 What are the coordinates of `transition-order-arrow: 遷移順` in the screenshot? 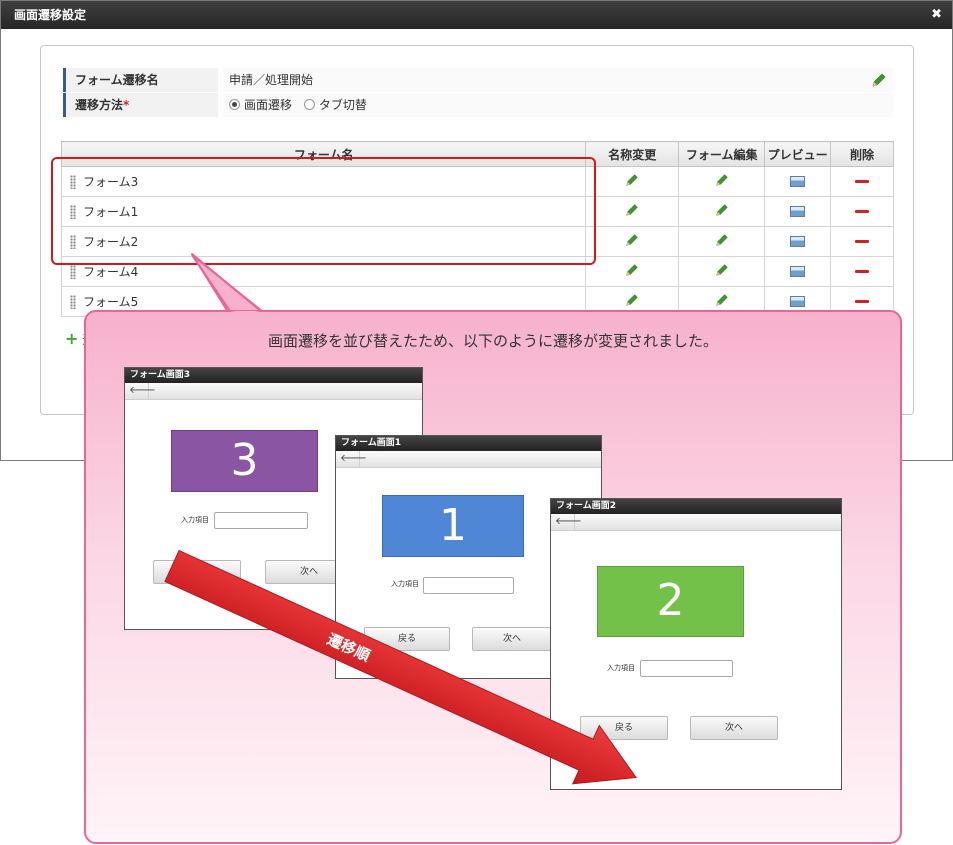 It's located at (400, 667).